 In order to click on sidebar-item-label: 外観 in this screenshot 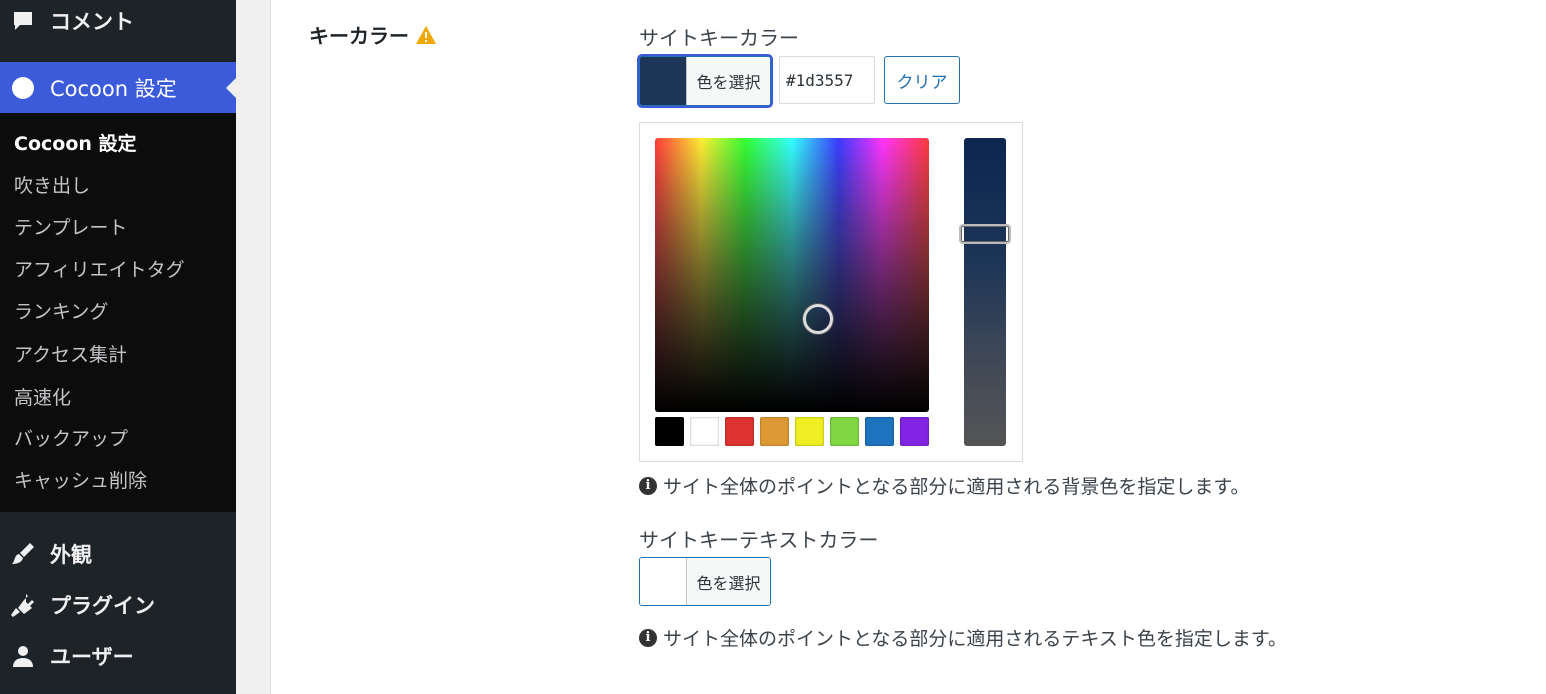, I will do `click(71, 555)`.